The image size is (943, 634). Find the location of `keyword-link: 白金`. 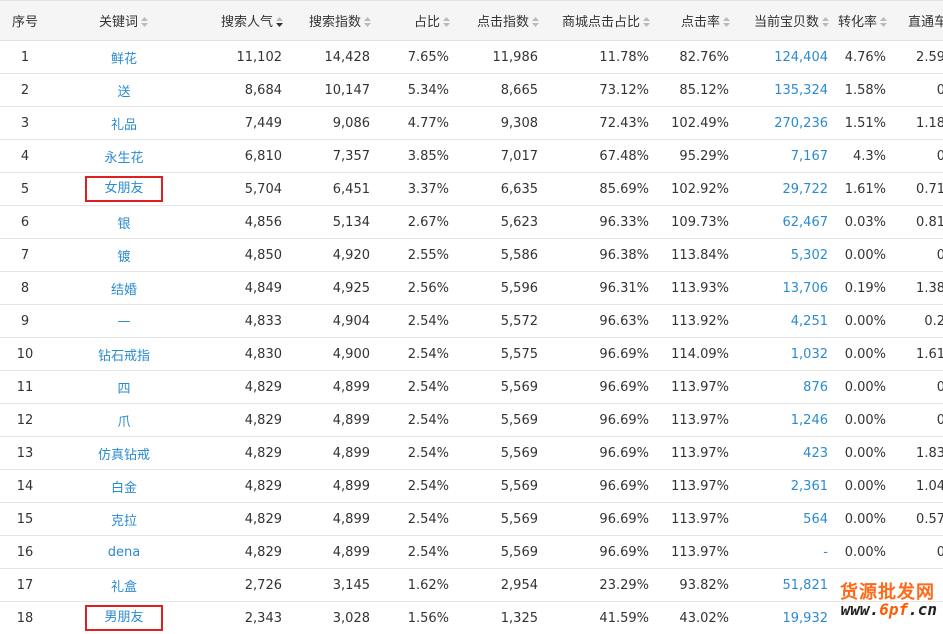

keyword-link: 白金 is located at coordinates (124, 488).